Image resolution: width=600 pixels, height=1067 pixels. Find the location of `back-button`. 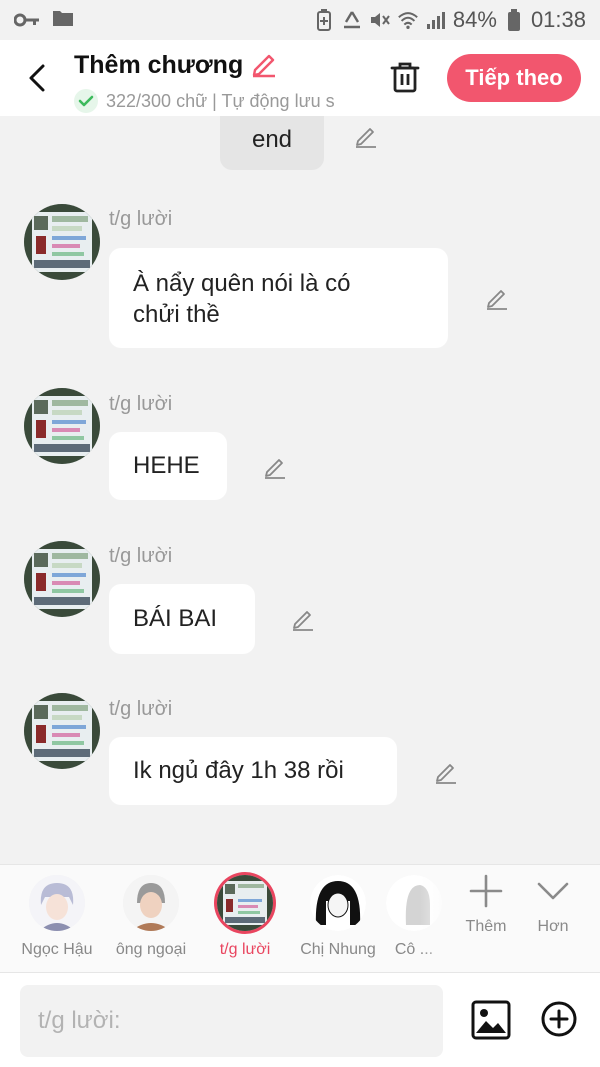

back-button is located at coordinates (37, 78).